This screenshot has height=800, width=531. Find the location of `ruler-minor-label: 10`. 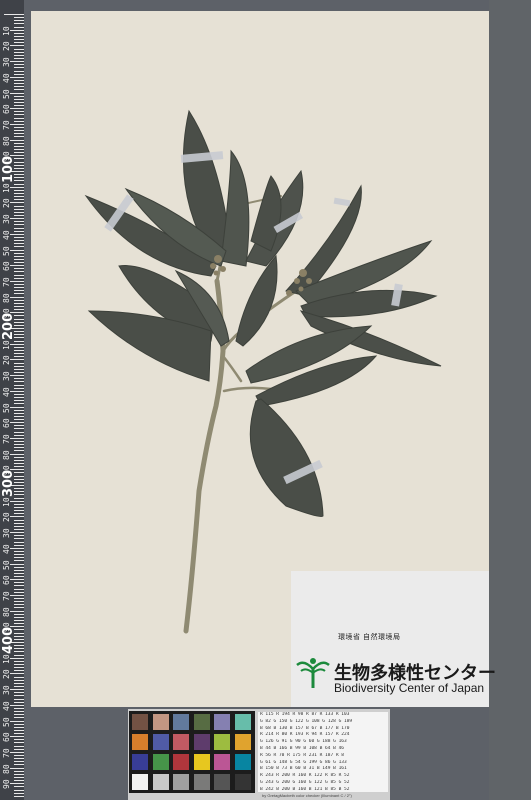

ruler-minor-label: 10 is located at coordinates (6, 31).